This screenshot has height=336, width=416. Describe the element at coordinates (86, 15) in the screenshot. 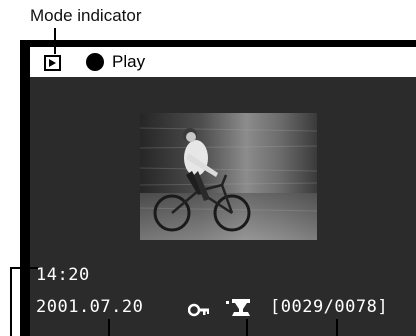

I see `mode-indicator-callout-label: Mode indicator` at that location.